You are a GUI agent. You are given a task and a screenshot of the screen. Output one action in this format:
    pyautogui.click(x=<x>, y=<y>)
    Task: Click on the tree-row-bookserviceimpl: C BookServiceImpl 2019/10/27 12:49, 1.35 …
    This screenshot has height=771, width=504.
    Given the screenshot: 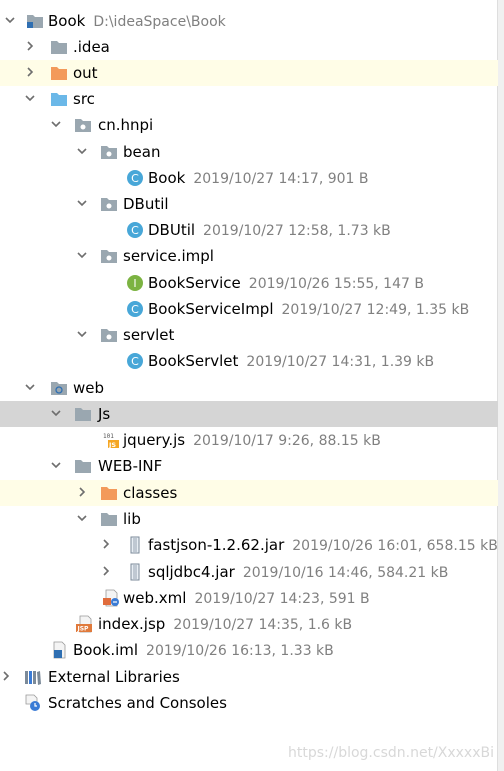 What is the action you would take?
    pyautogui.click(x=249, y=309)
    